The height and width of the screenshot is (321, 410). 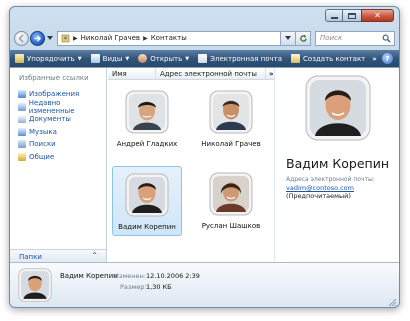 What do you see at coordinates (19, 58) in the screenshot?
I see `organize-icon` at bounding box center [19, 58].